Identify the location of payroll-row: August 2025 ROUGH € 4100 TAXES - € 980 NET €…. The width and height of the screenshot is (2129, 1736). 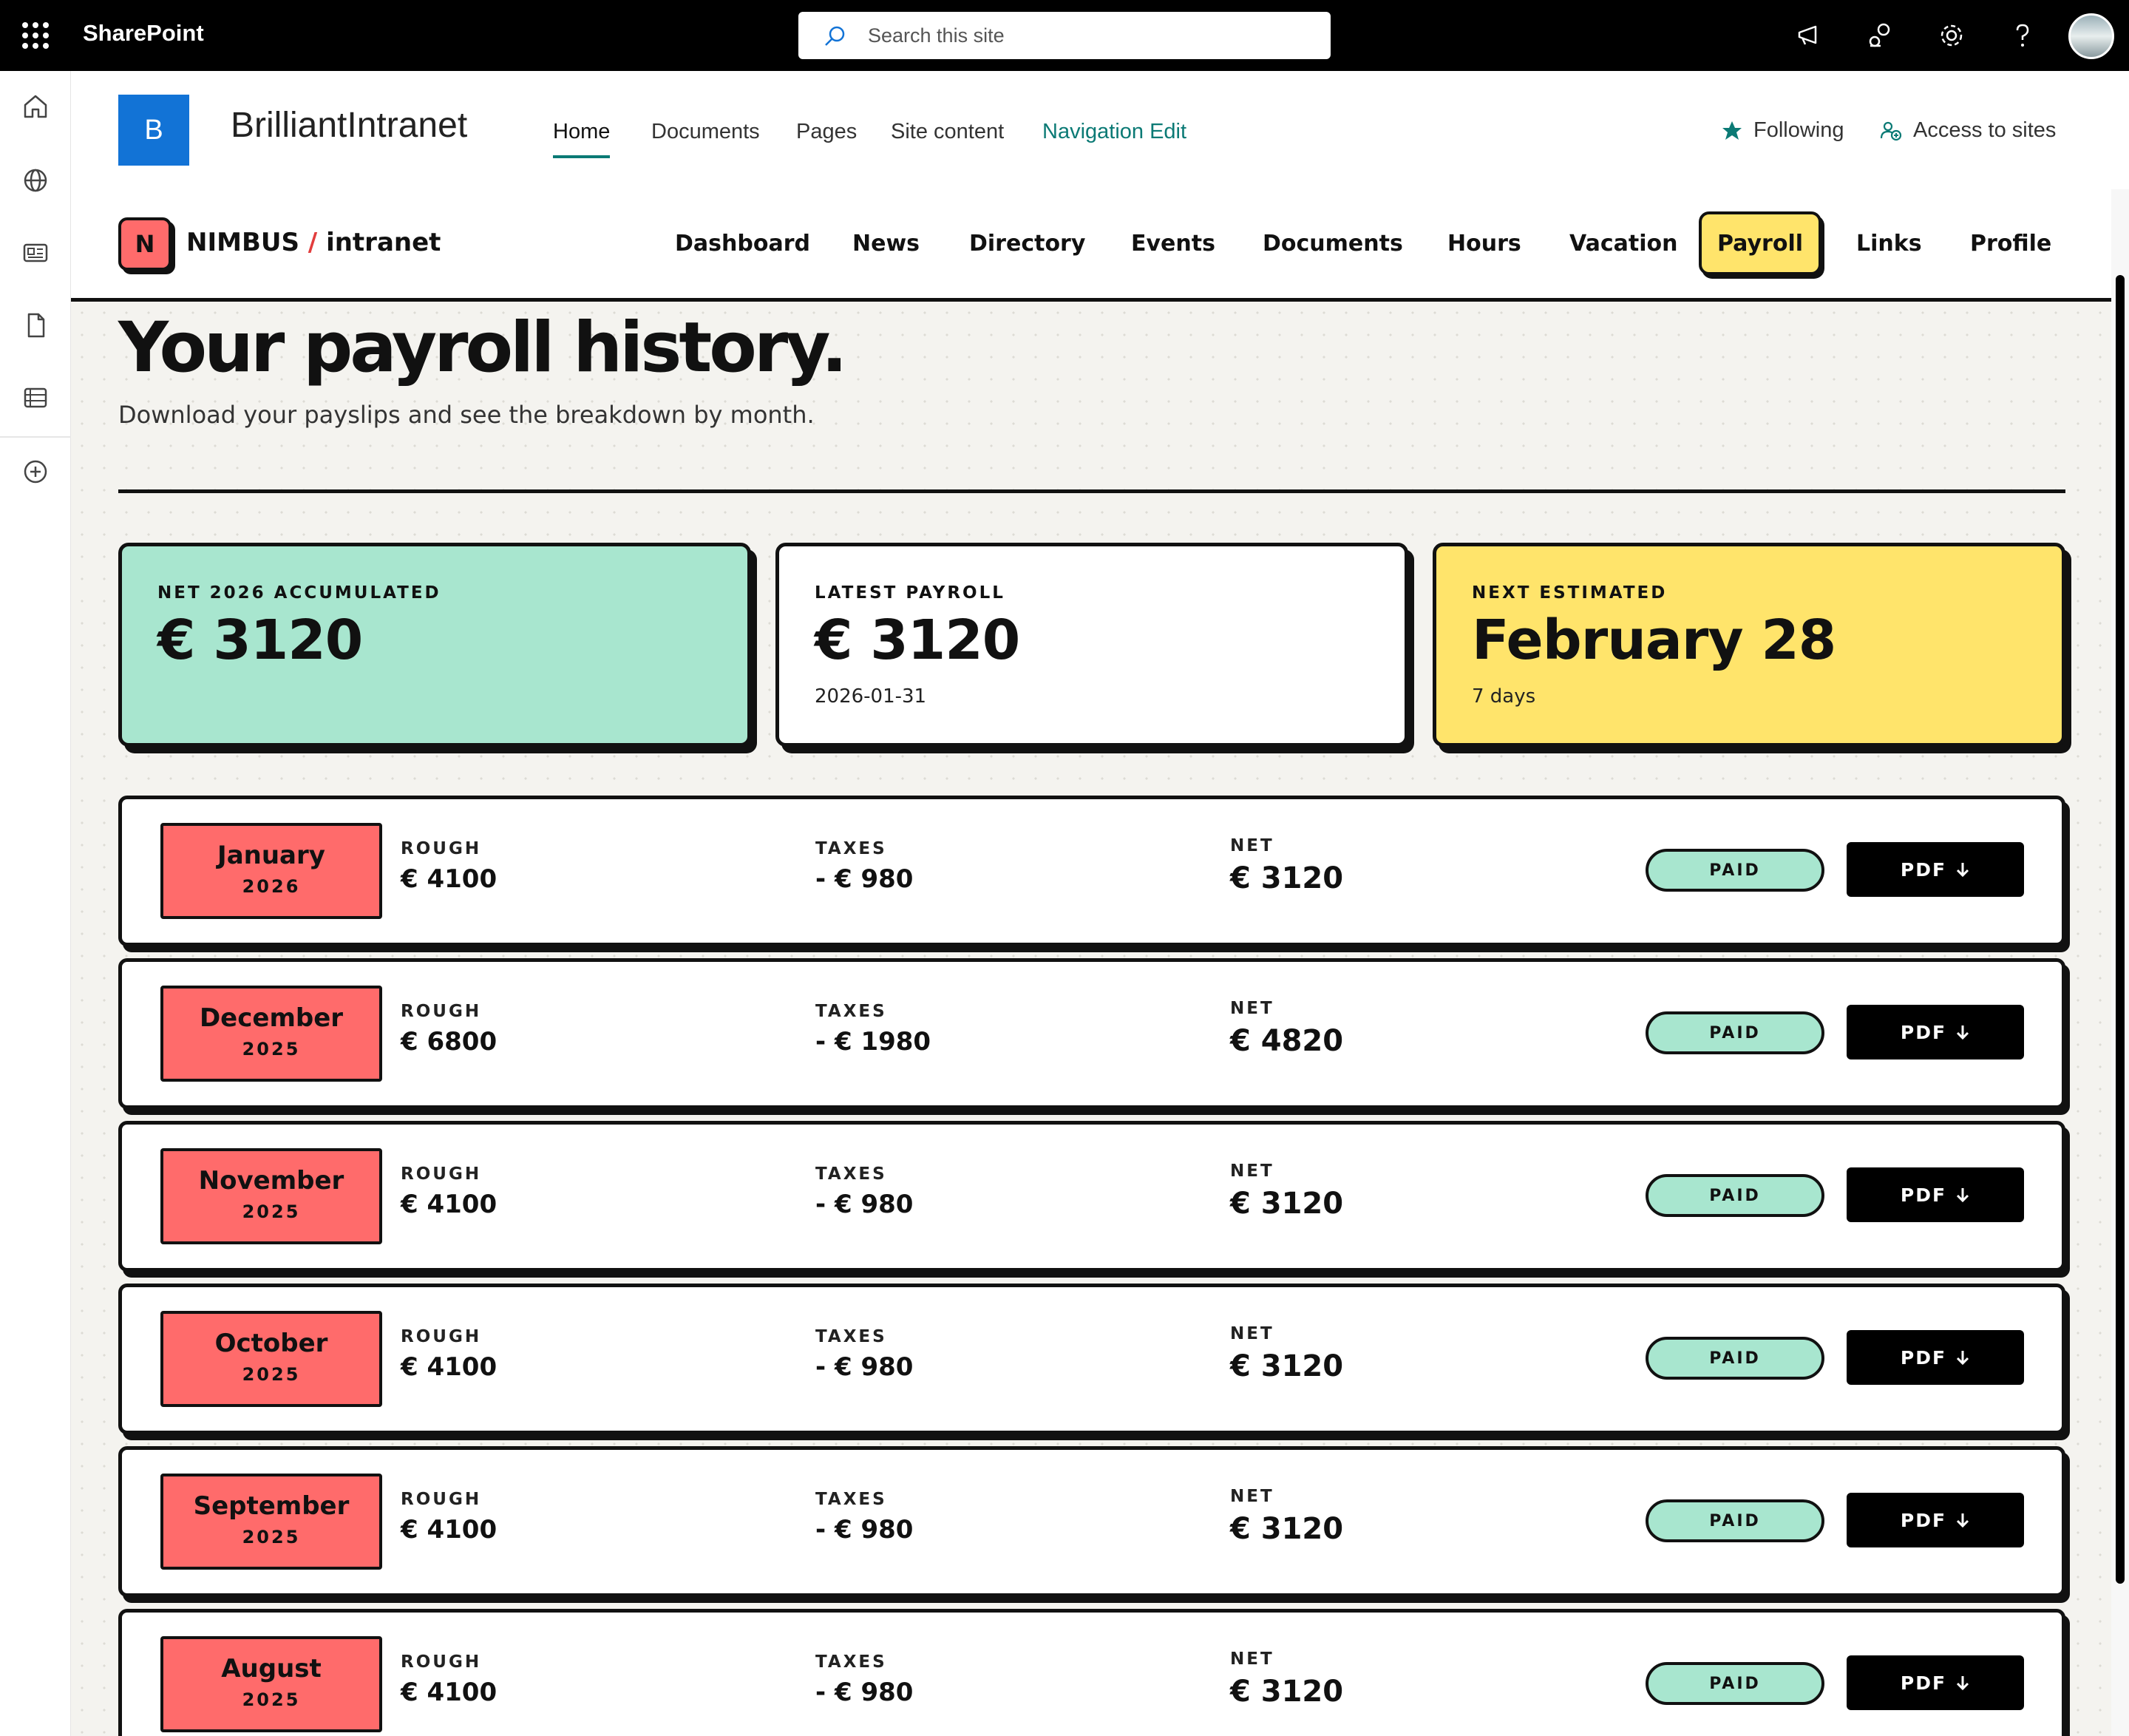
(1091, 1672).